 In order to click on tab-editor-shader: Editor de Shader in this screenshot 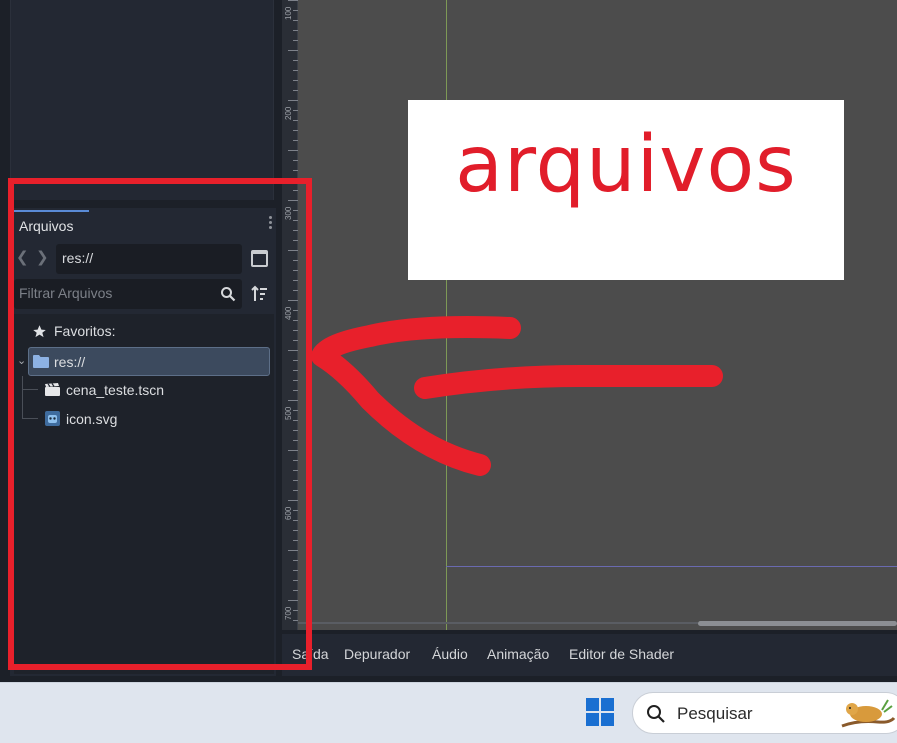, I will do `click(621, 654)`.